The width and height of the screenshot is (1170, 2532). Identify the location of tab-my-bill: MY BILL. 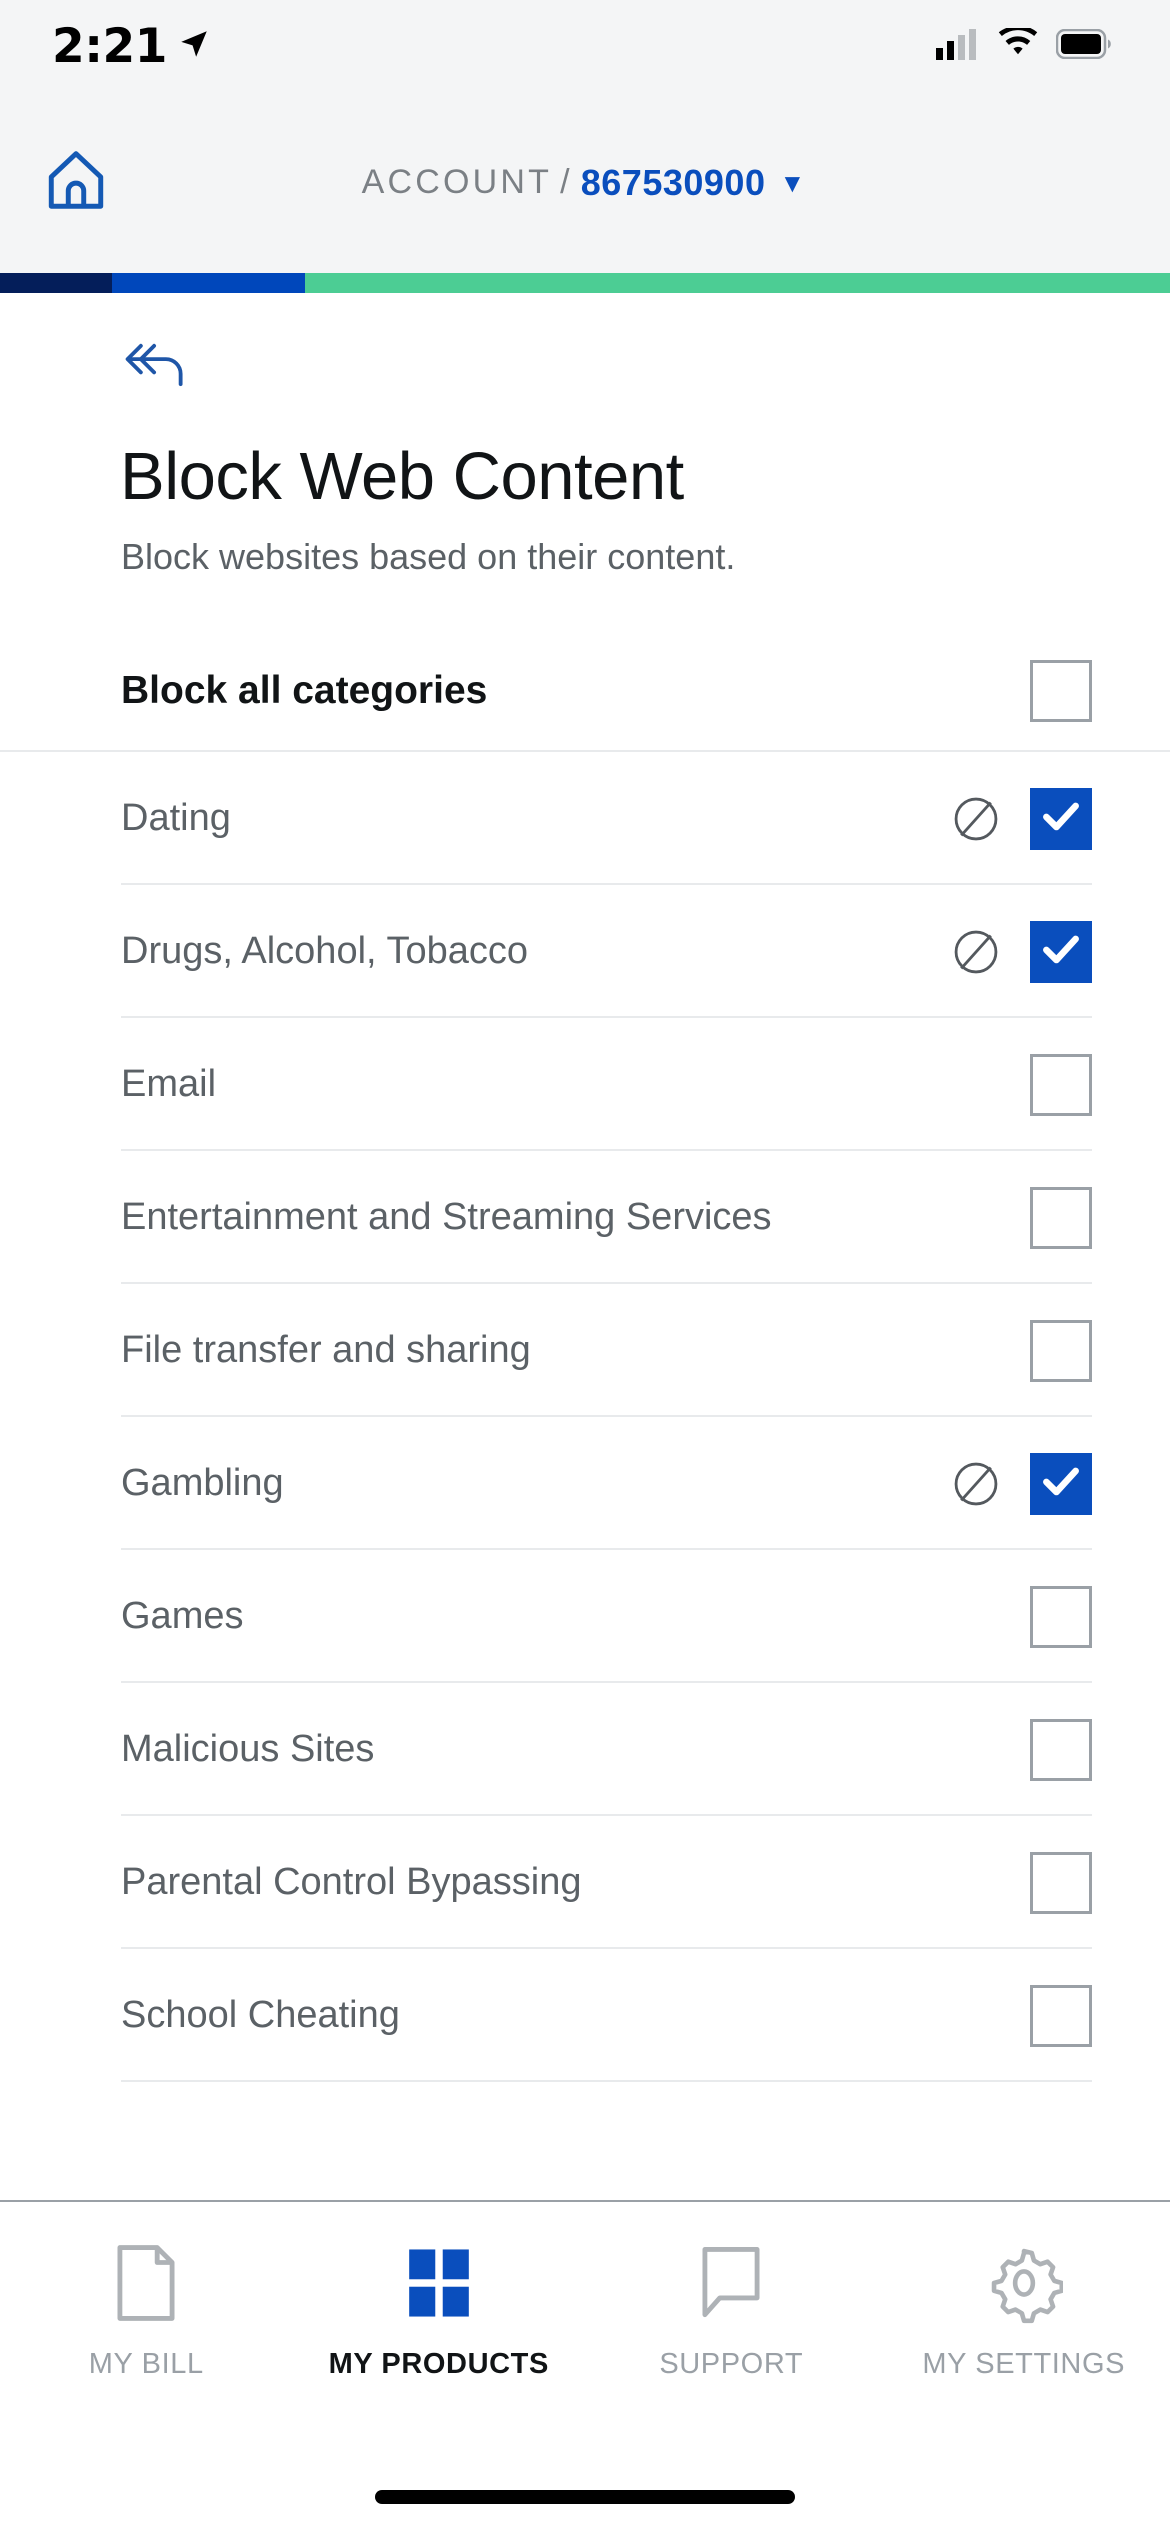
(146, 2311).